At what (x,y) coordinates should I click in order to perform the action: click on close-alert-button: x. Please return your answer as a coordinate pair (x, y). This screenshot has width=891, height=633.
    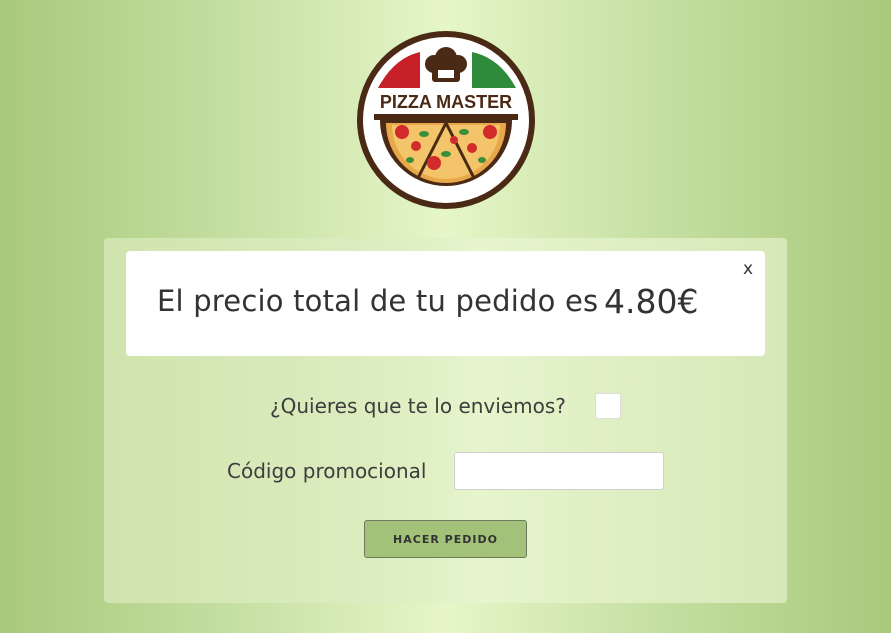
    Looking at the image, I should click on (748, 269).